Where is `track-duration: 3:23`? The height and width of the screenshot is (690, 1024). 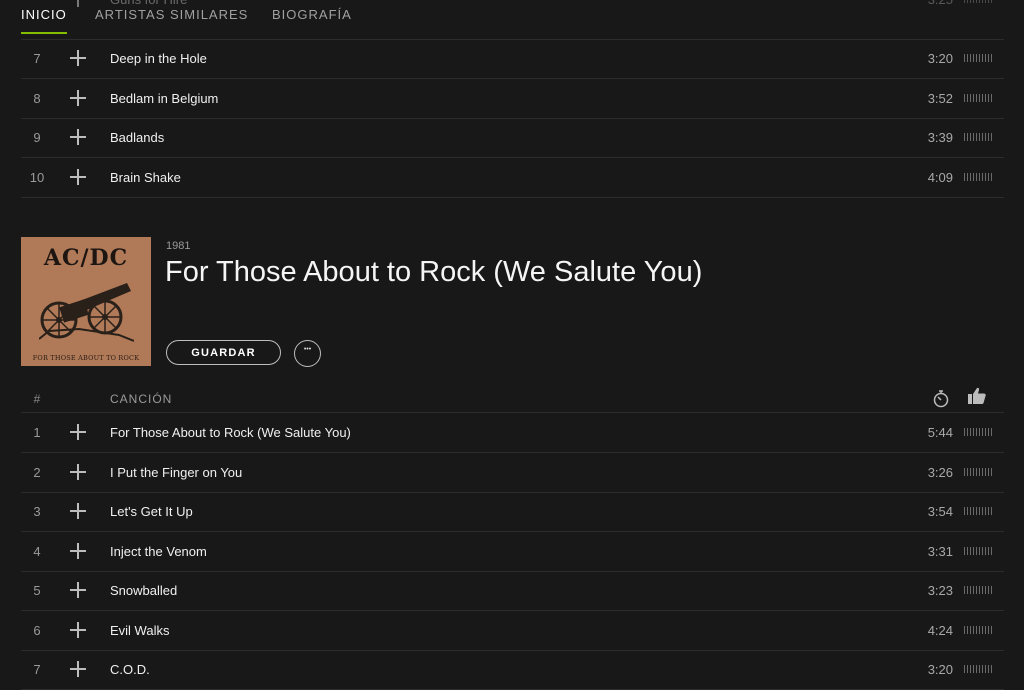
track-duration: 3:23 is located at coordinates (940, 590).